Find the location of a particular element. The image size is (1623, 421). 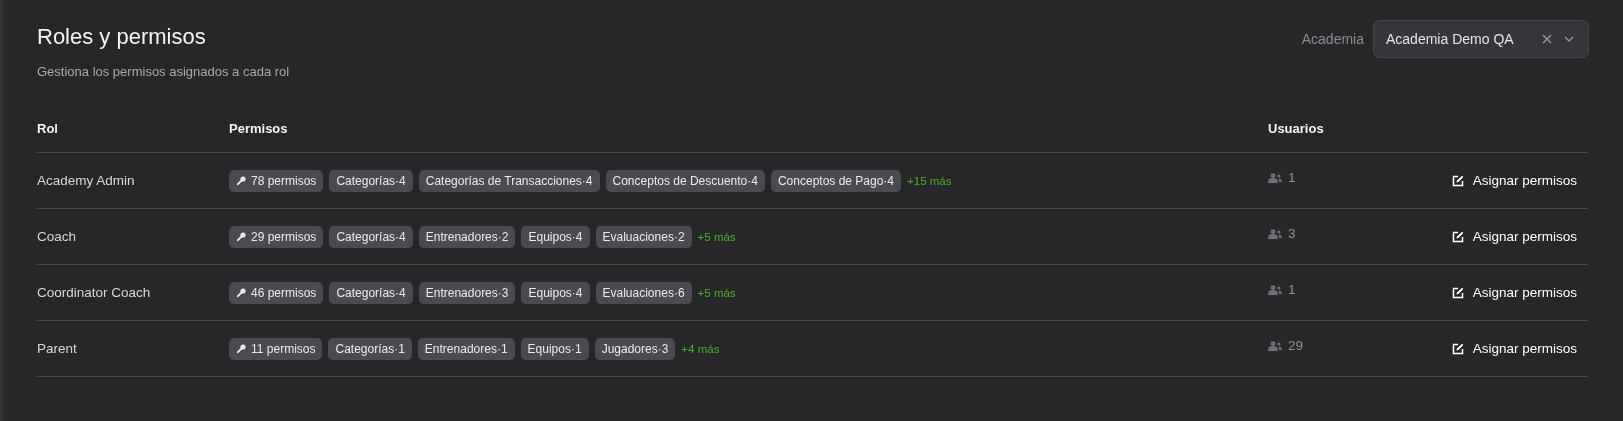

permission-tag: Entrenadores·3 is located at coordinates (467, 292).